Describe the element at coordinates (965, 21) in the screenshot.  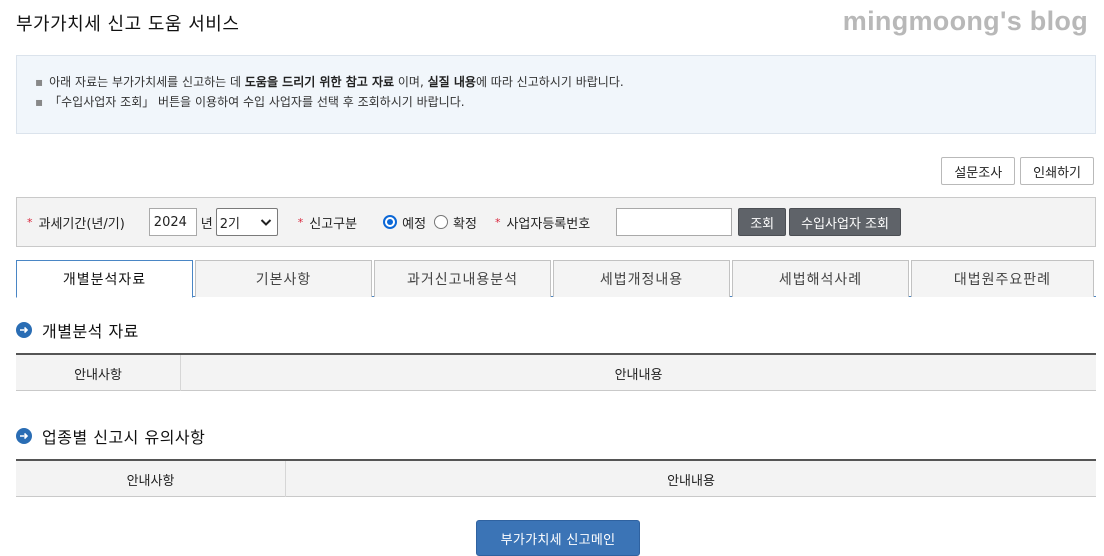
I see `blog-watermark: mingmoong's blog` at that location.